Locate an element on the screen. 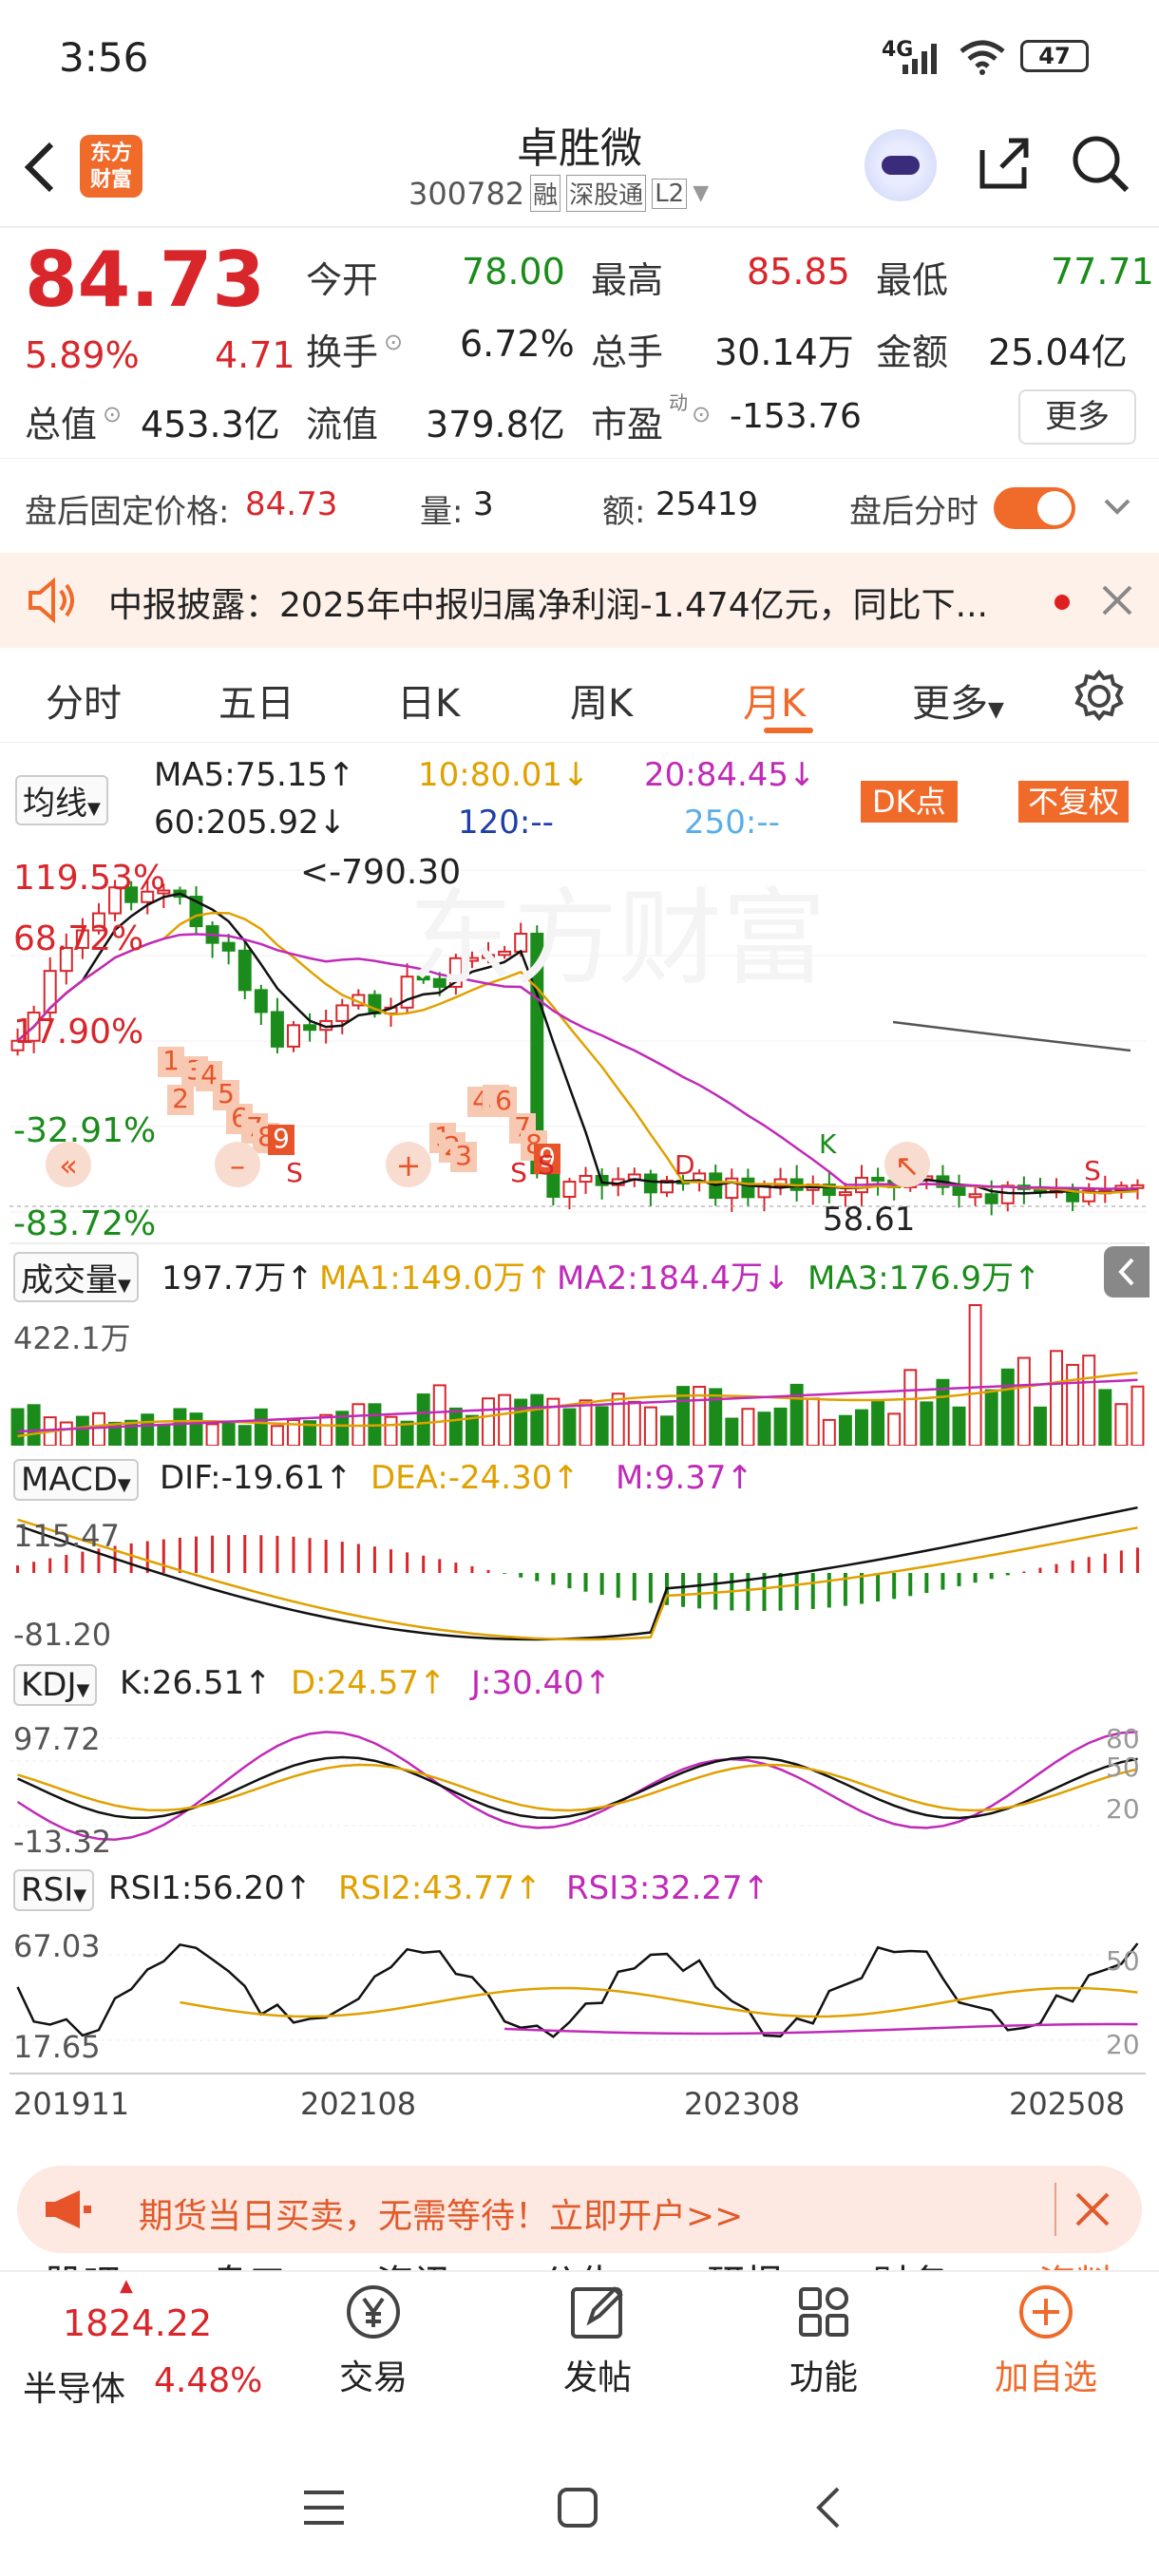 Image resolution: width=1159 pixels, height=2576 pixels. ah-amt: 25419 is located at coordinates (707, 504).